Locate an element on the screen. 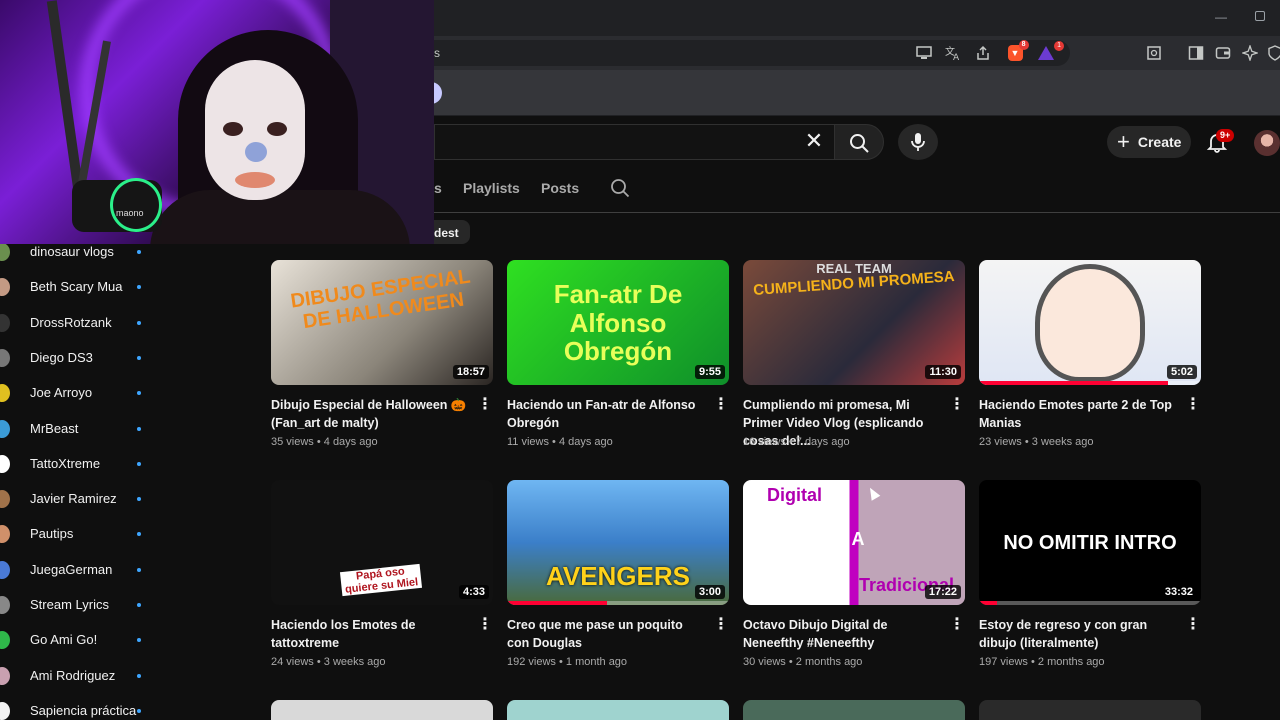  channel-name: DrossRotzank is located at coordinates (71, 322).